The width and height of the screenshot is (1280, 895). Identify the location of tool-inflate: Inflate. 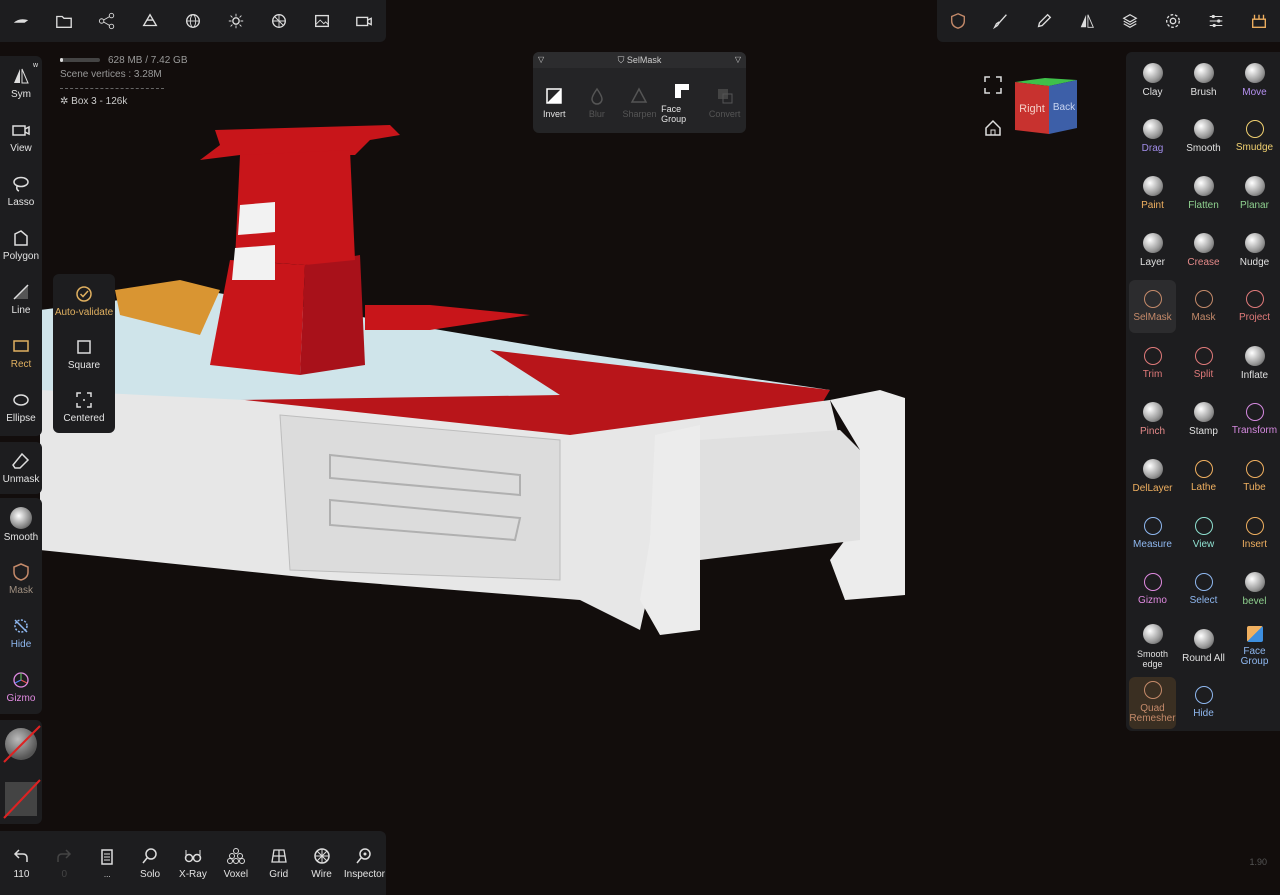
(1254, 363).